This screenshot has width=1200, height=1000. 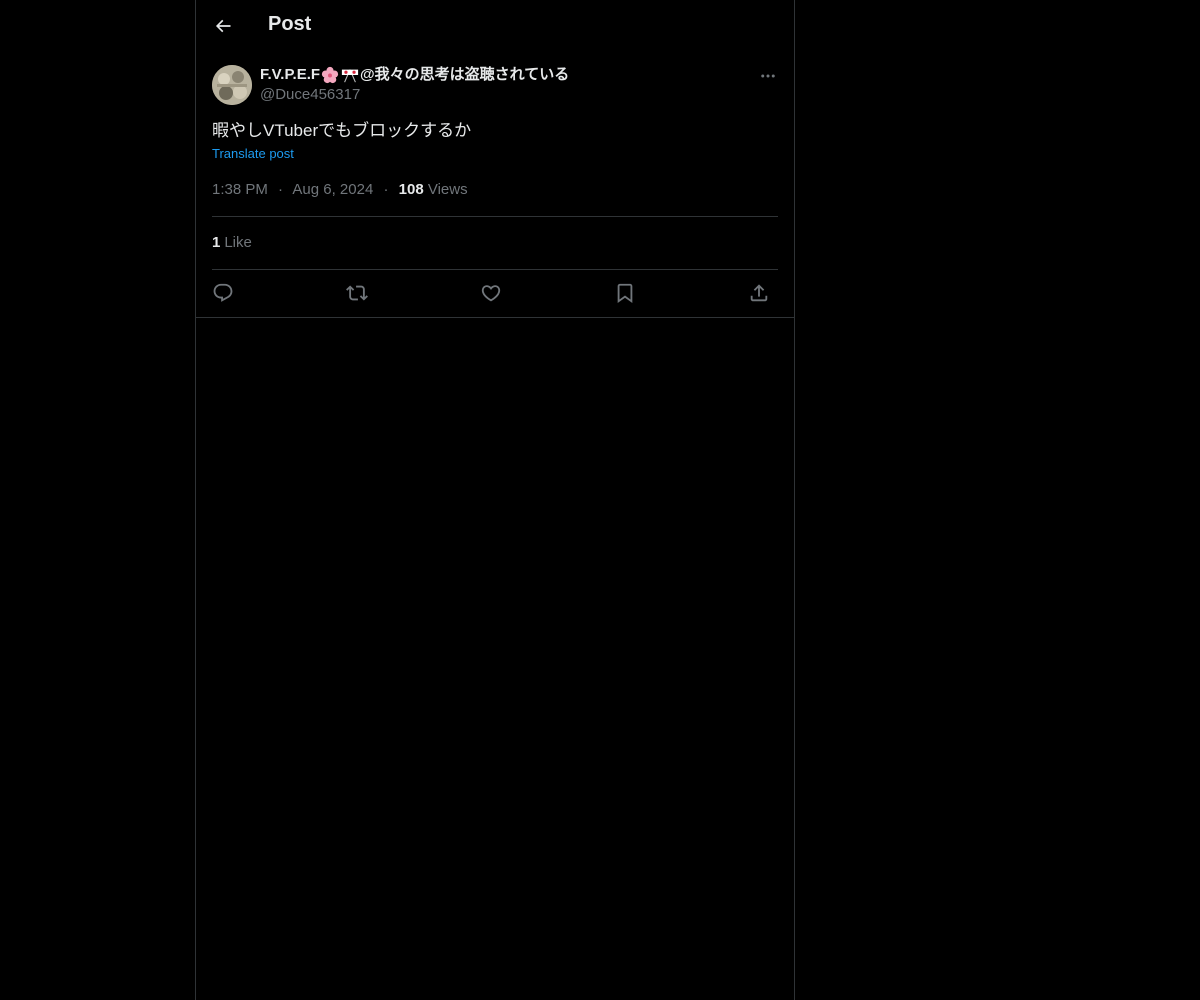 I want to click on reply-icon, so click(x=223, y=292).